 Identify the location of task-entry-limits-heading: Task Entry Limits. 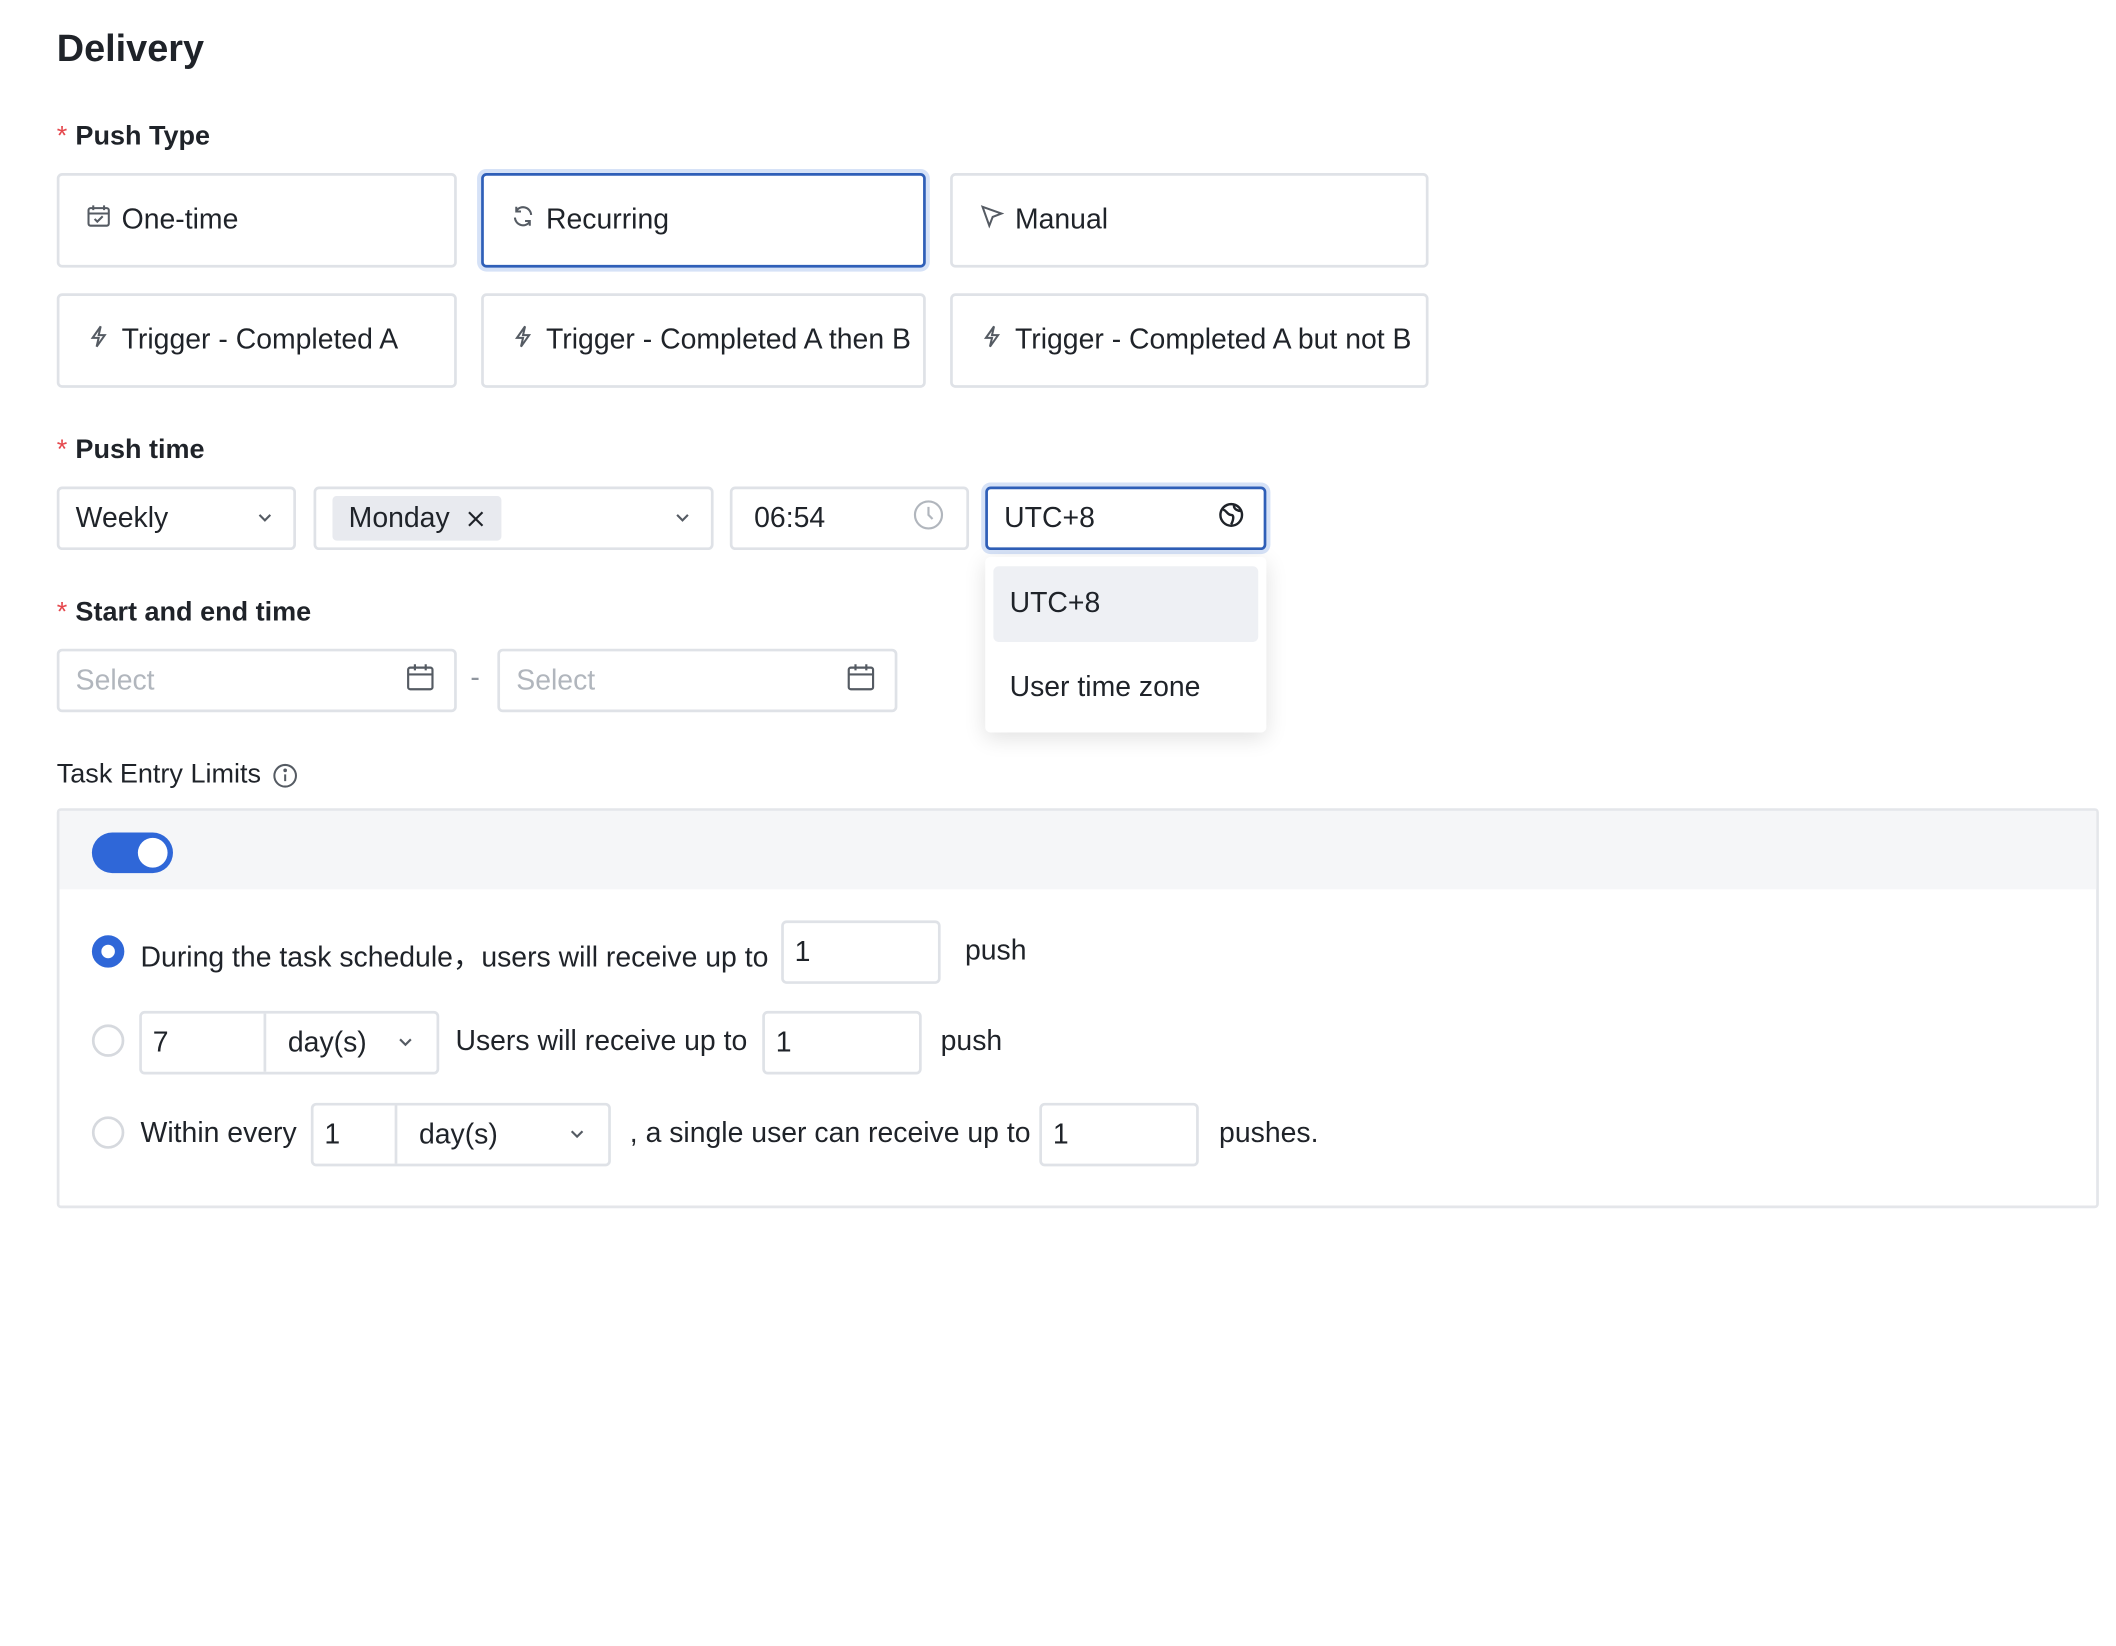
(178, 775).